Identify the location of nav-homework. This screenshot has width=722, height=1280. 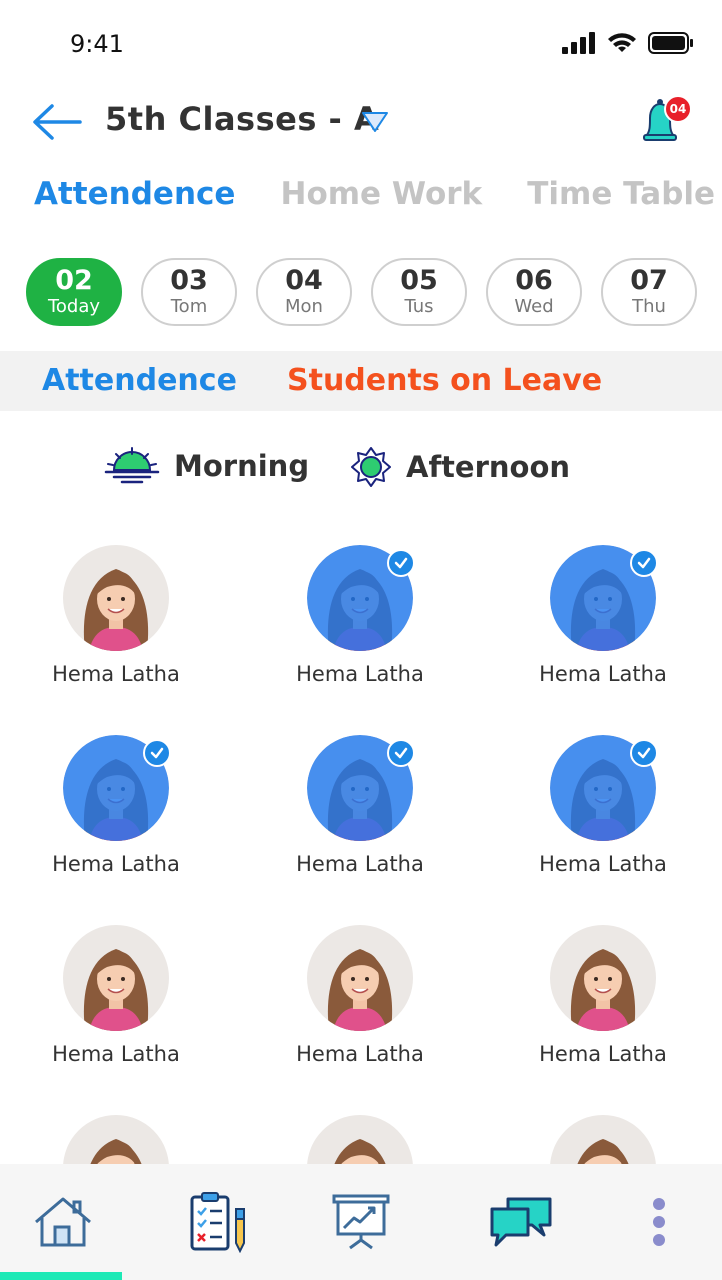
(217, 1222).